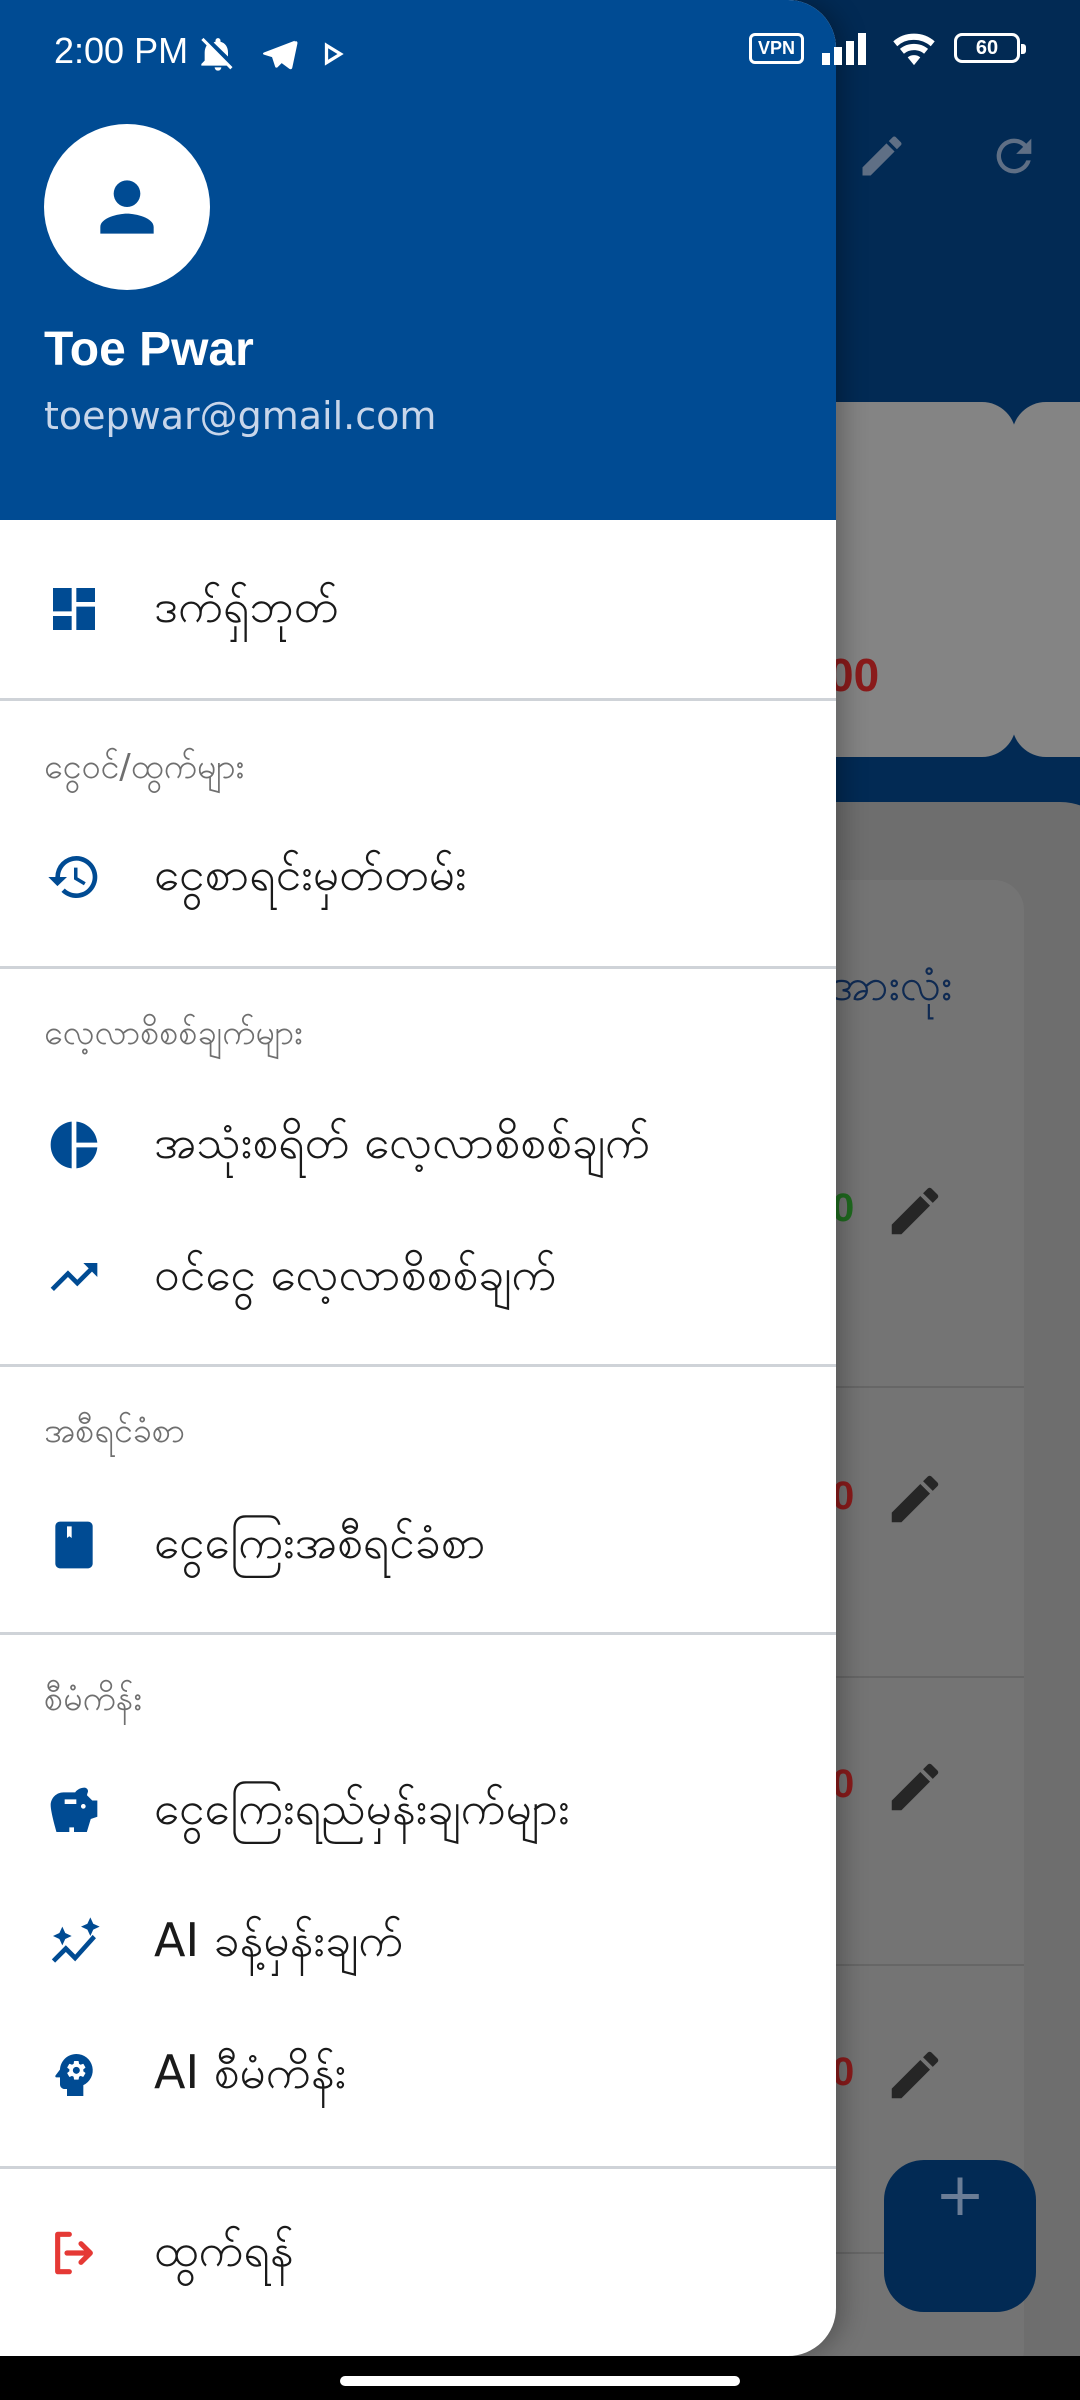  Describe the element at coordinates (73, 877) in the screenshot. I see `history-icon` at that location.